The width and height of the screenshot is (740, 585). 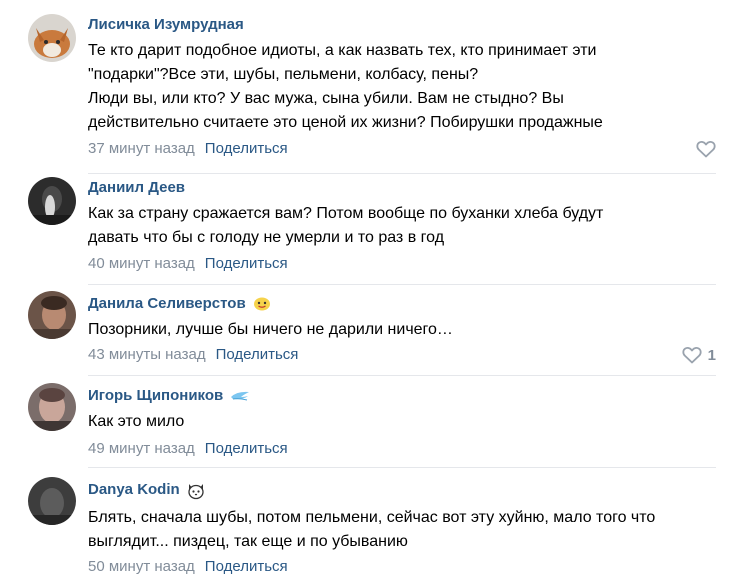 I want to click on comment-time: 50 минут назад, so click(x=141, y=566).